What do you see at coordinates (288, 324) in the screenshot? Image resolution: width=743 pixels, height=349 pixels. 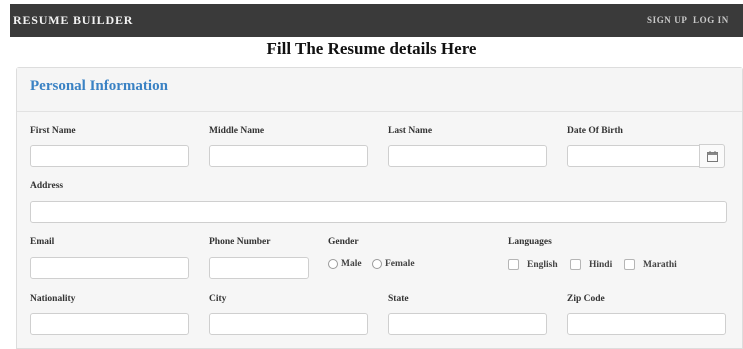 I see `city-input` at bounding box center [288, 324].